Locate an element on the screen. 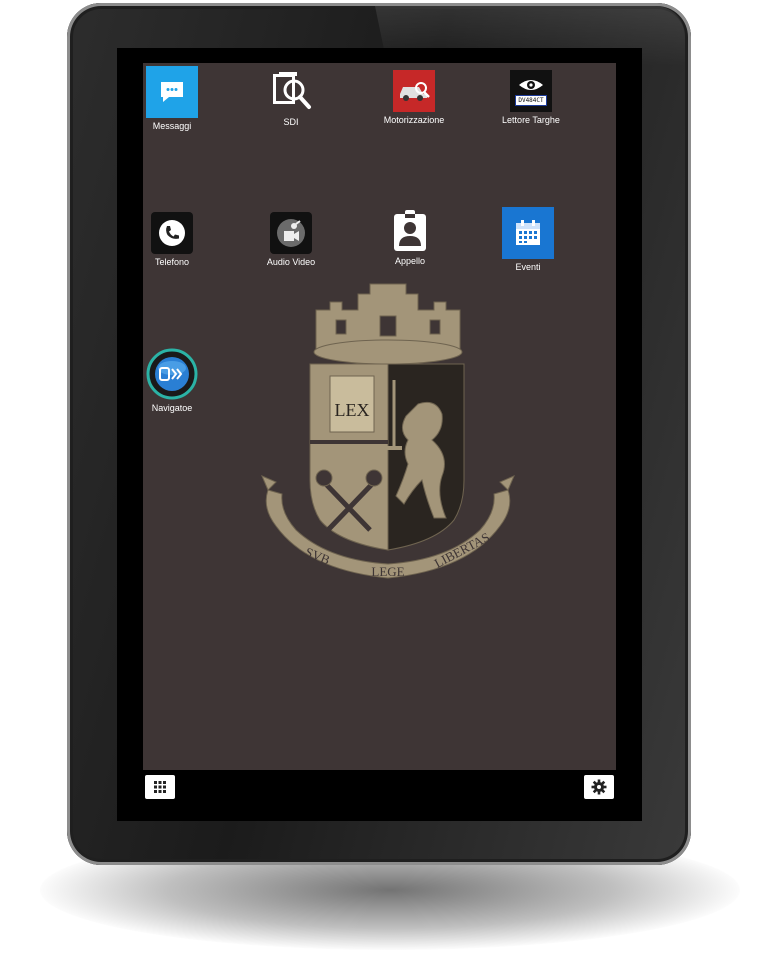 Image resolution: width=777 pixels, height=963 pixels. app-messaggi: Messaggi is located at coordinates (172, 98).